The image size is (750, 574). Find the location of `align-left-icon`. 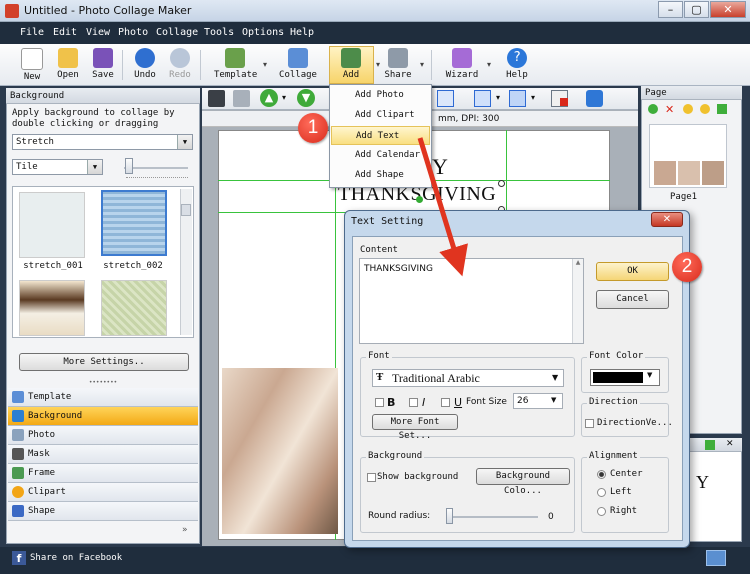

align-left-icon is located at coordinates (482, 98).